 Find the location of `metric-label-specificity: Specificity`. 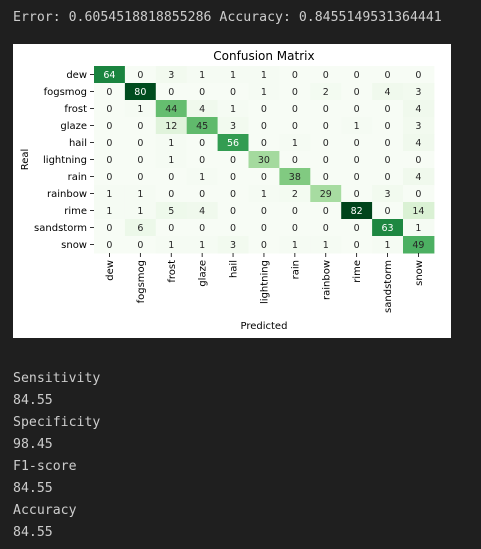

metric-label-specificity: Specificity is located at coordinates (57, 422).